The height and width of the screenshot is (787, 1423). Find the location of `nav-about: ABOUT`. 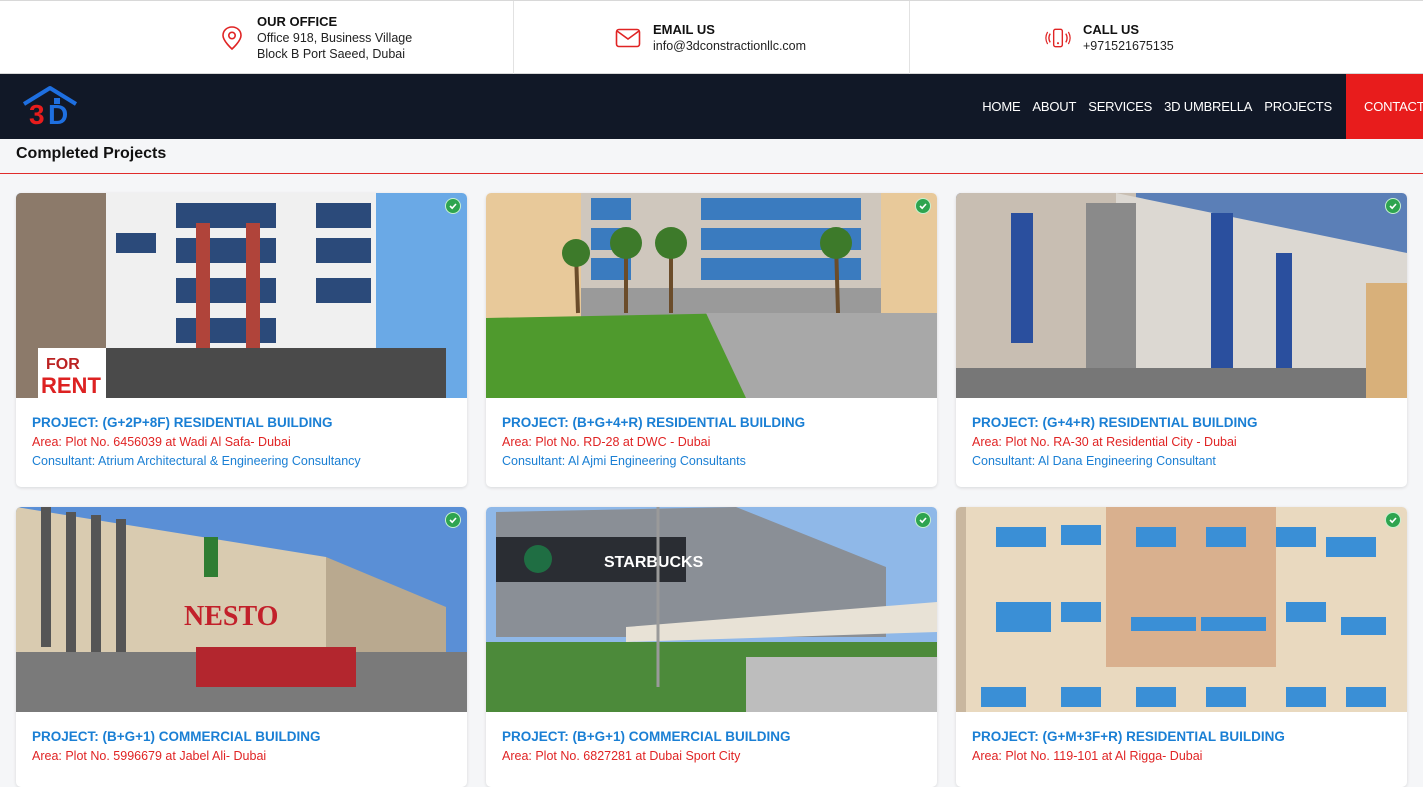

nav-about: ABOUT is located at coordinates (1054, 106).